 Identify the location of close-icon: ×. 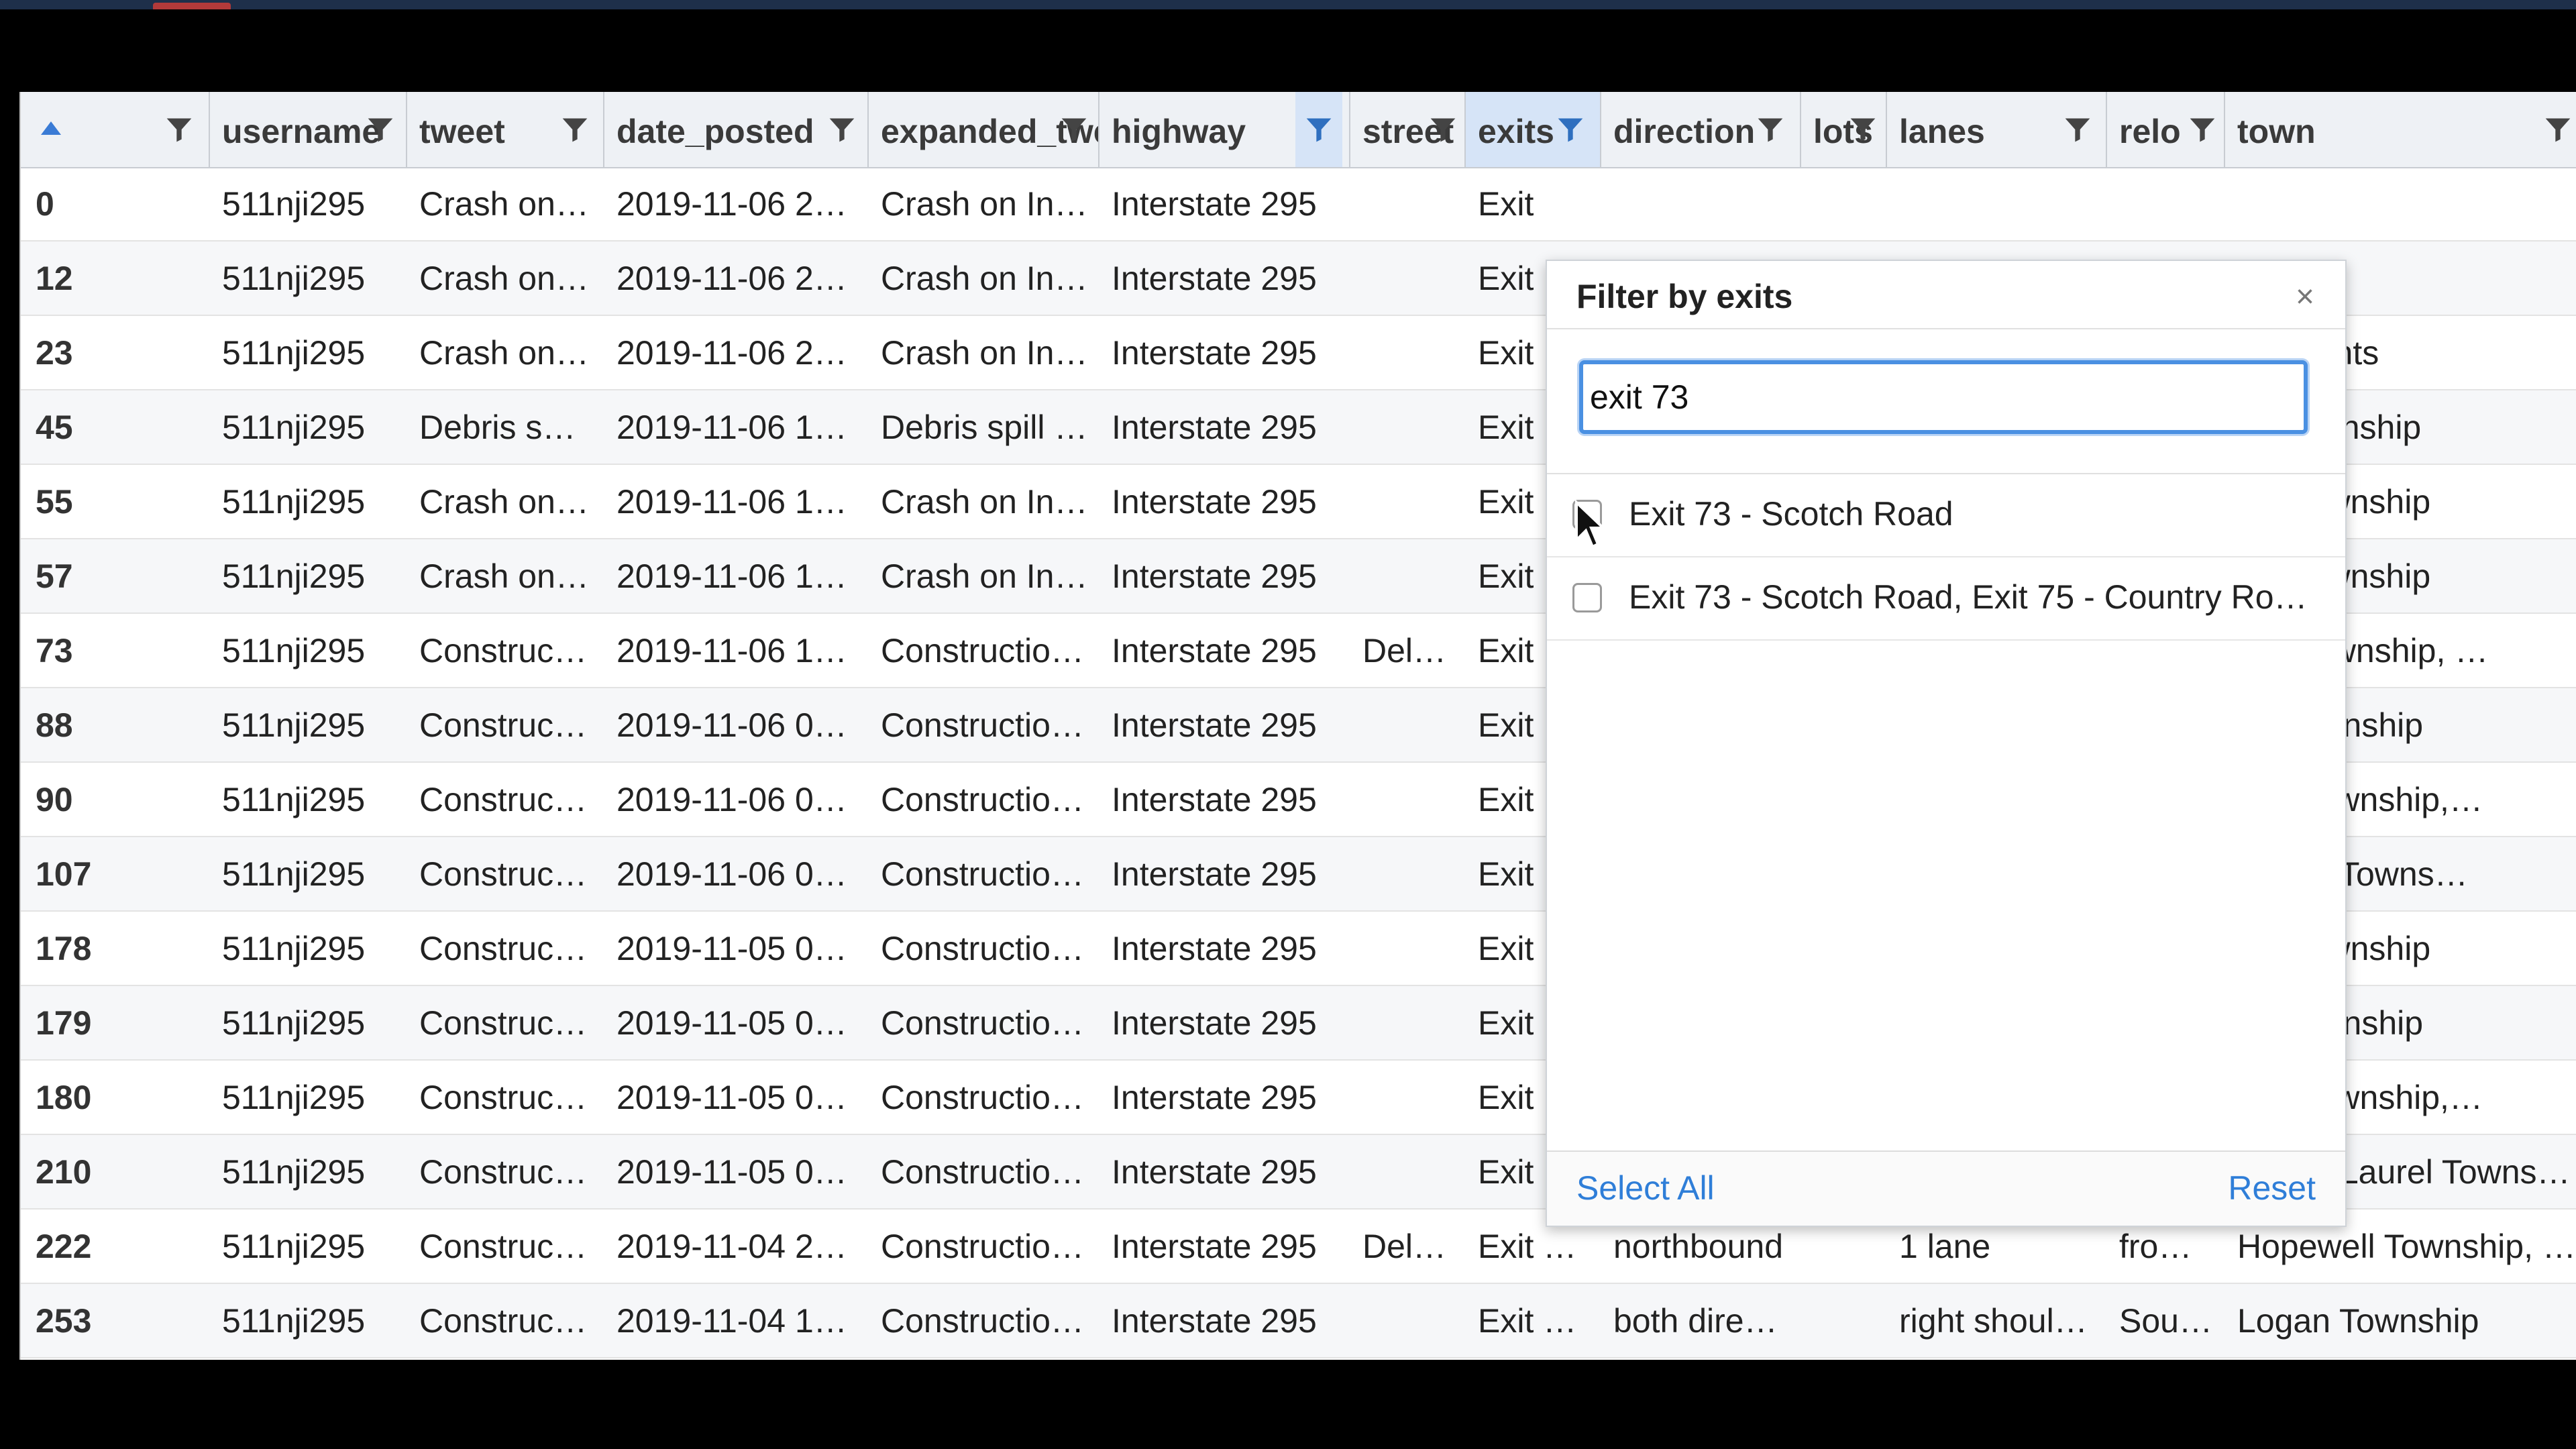
(2305, 297).